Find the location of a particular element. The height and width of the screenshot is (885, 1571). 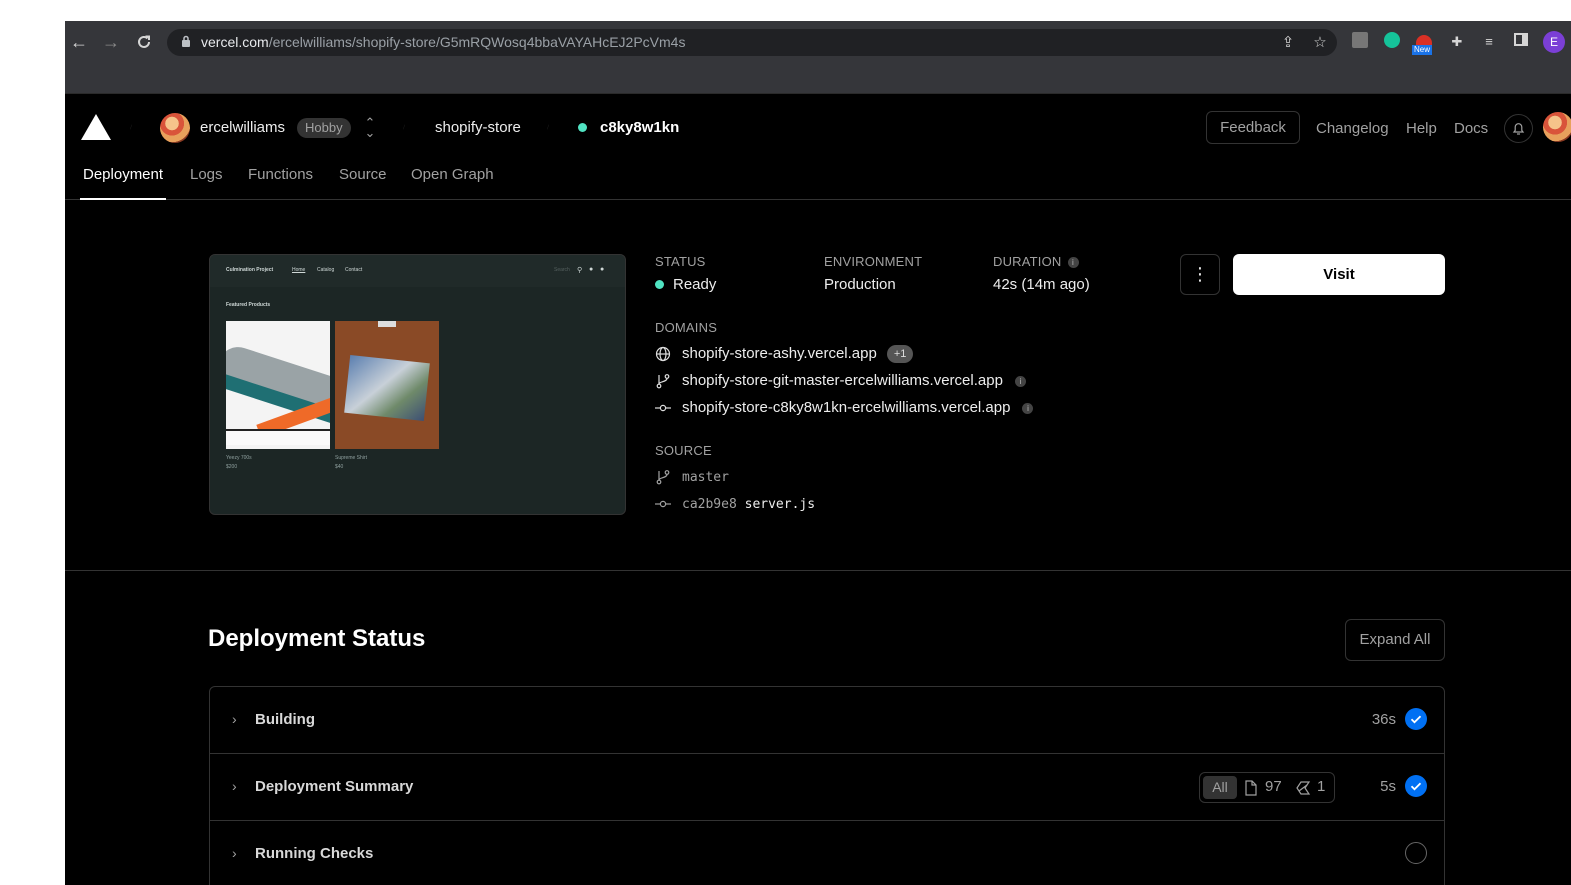

environment-label: ENVIRONMENT is located at coordinates (873, 261).